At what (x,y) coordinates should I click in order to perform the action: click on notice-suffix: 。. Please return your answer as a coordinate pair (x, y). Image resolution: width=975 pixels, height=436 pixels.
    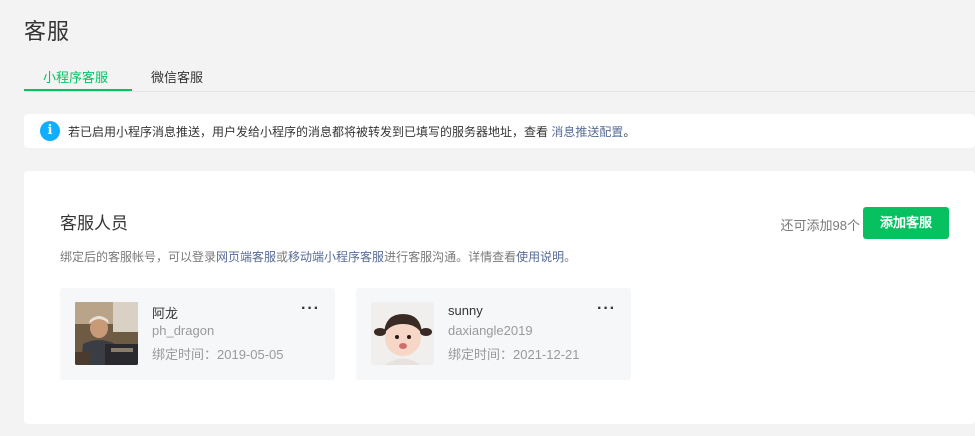
    Looking at the image, I should click on (629, 132).